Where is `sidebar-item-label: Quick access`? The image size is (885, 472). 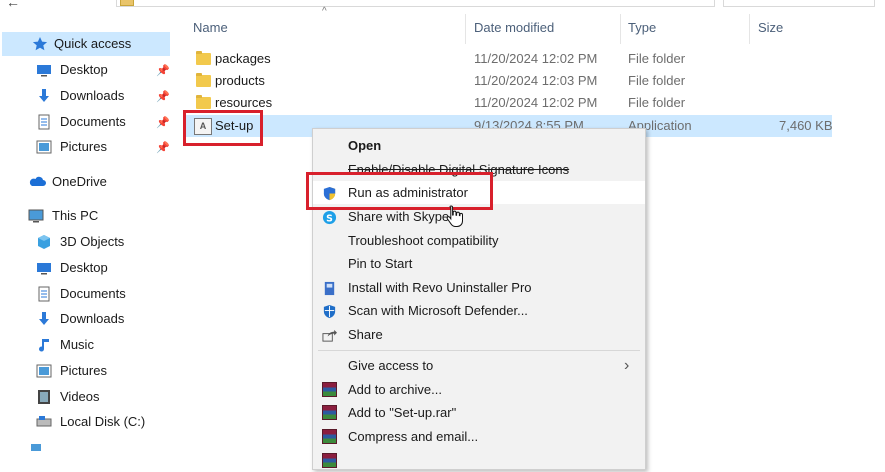 sidebar-item-label: Quick access is located at coordinates (93, 43).